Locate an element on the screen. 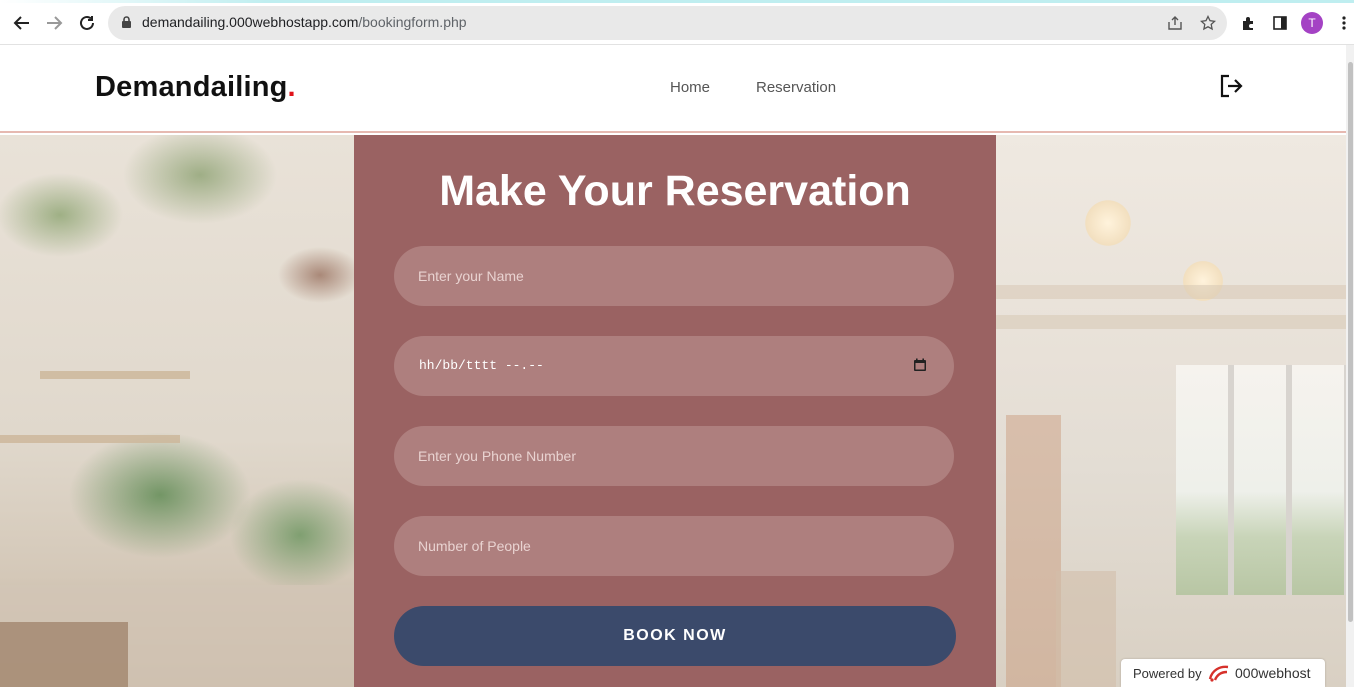 The height and width of the screenshot is (687, 1354). url-host: demandailing.000webhostapp.com is located at coordinates (250, 22).